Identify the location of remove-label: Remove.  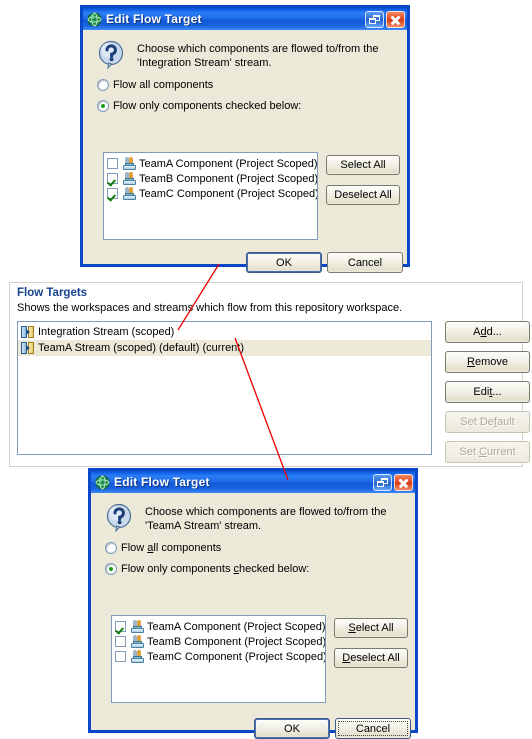
(487, 362).